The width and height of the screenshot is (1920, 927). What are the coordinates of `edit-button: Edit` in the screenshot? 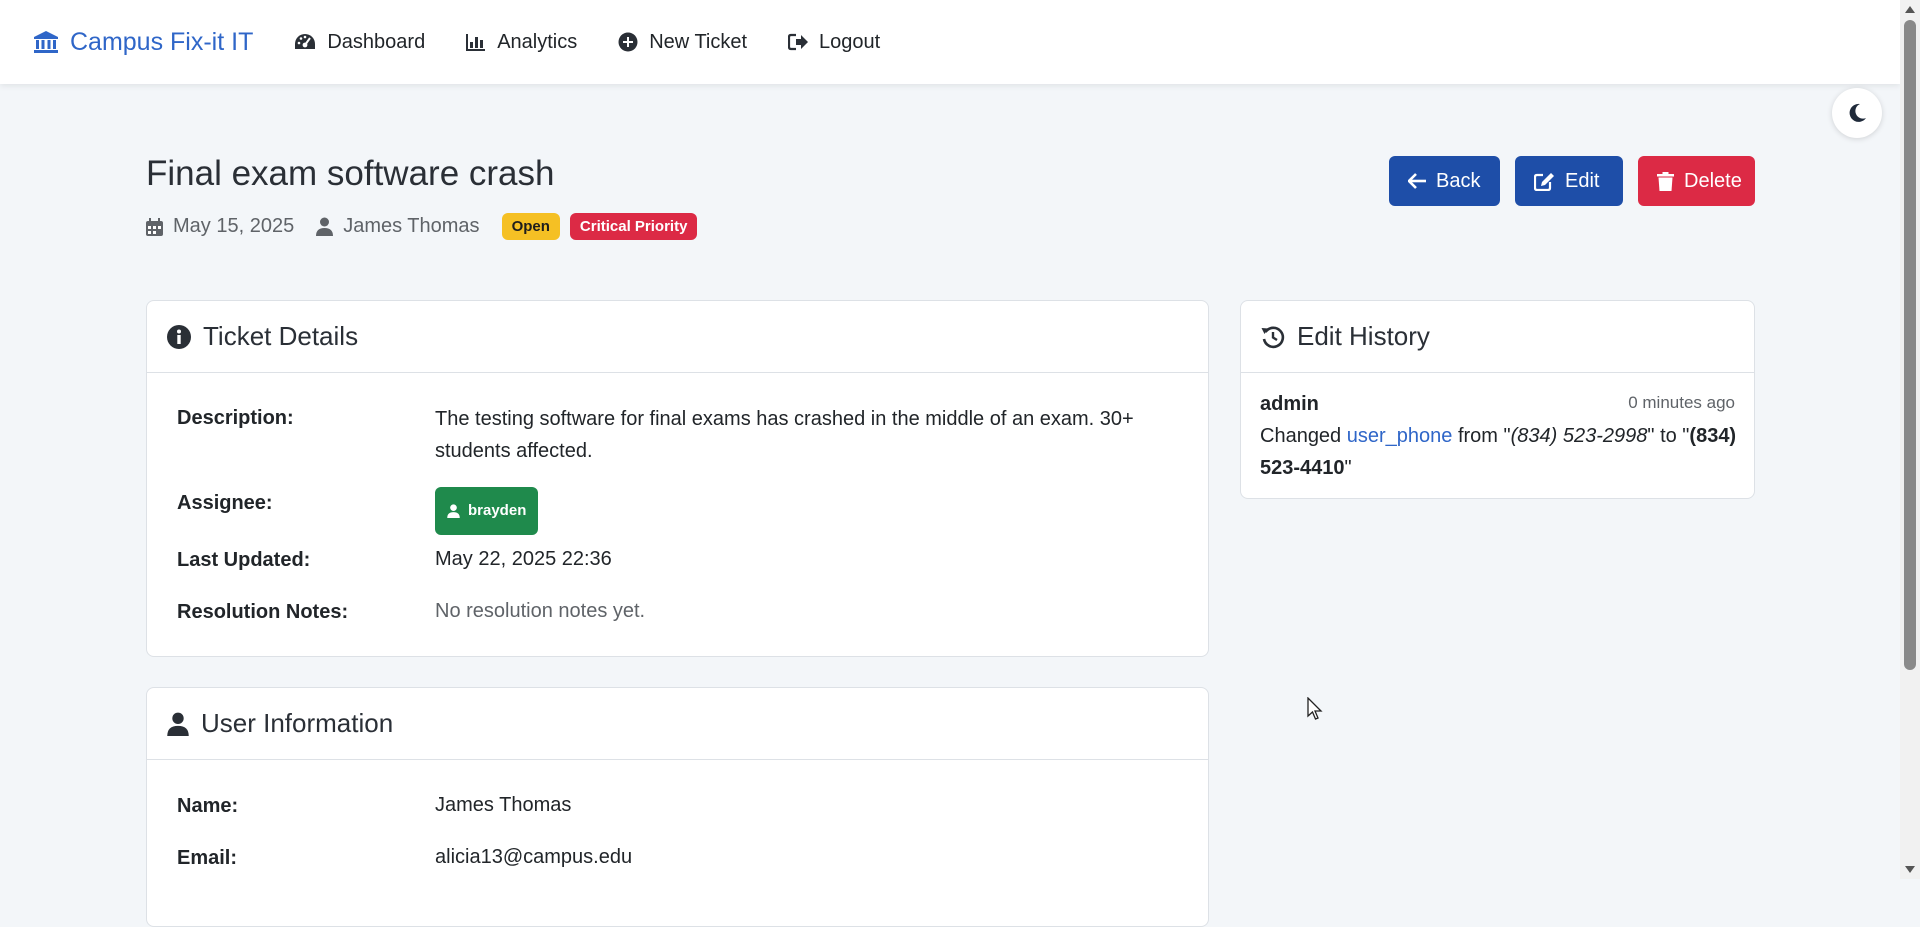 It's located at (1569, 181).